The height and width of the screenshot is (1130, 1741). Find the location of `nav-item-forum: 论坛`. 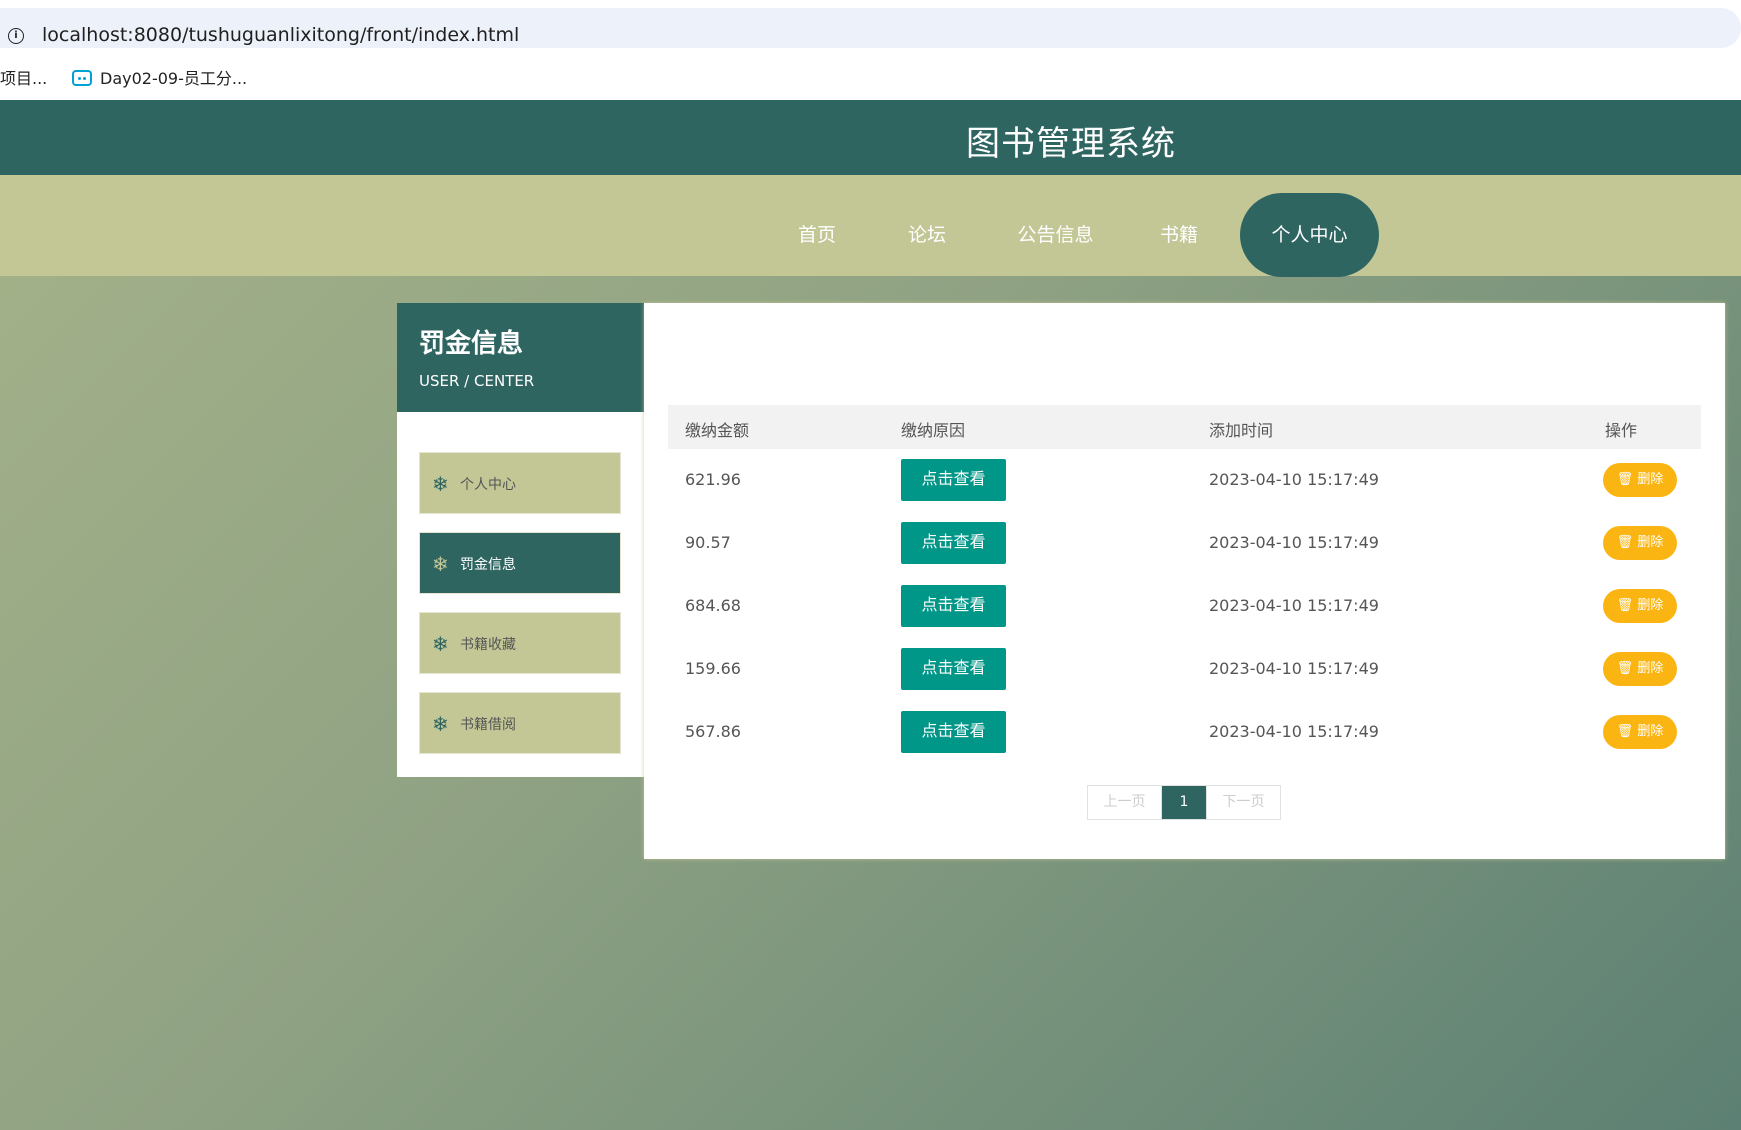

nav-item-forum: 论坛 is located at coordinates (927, 235).